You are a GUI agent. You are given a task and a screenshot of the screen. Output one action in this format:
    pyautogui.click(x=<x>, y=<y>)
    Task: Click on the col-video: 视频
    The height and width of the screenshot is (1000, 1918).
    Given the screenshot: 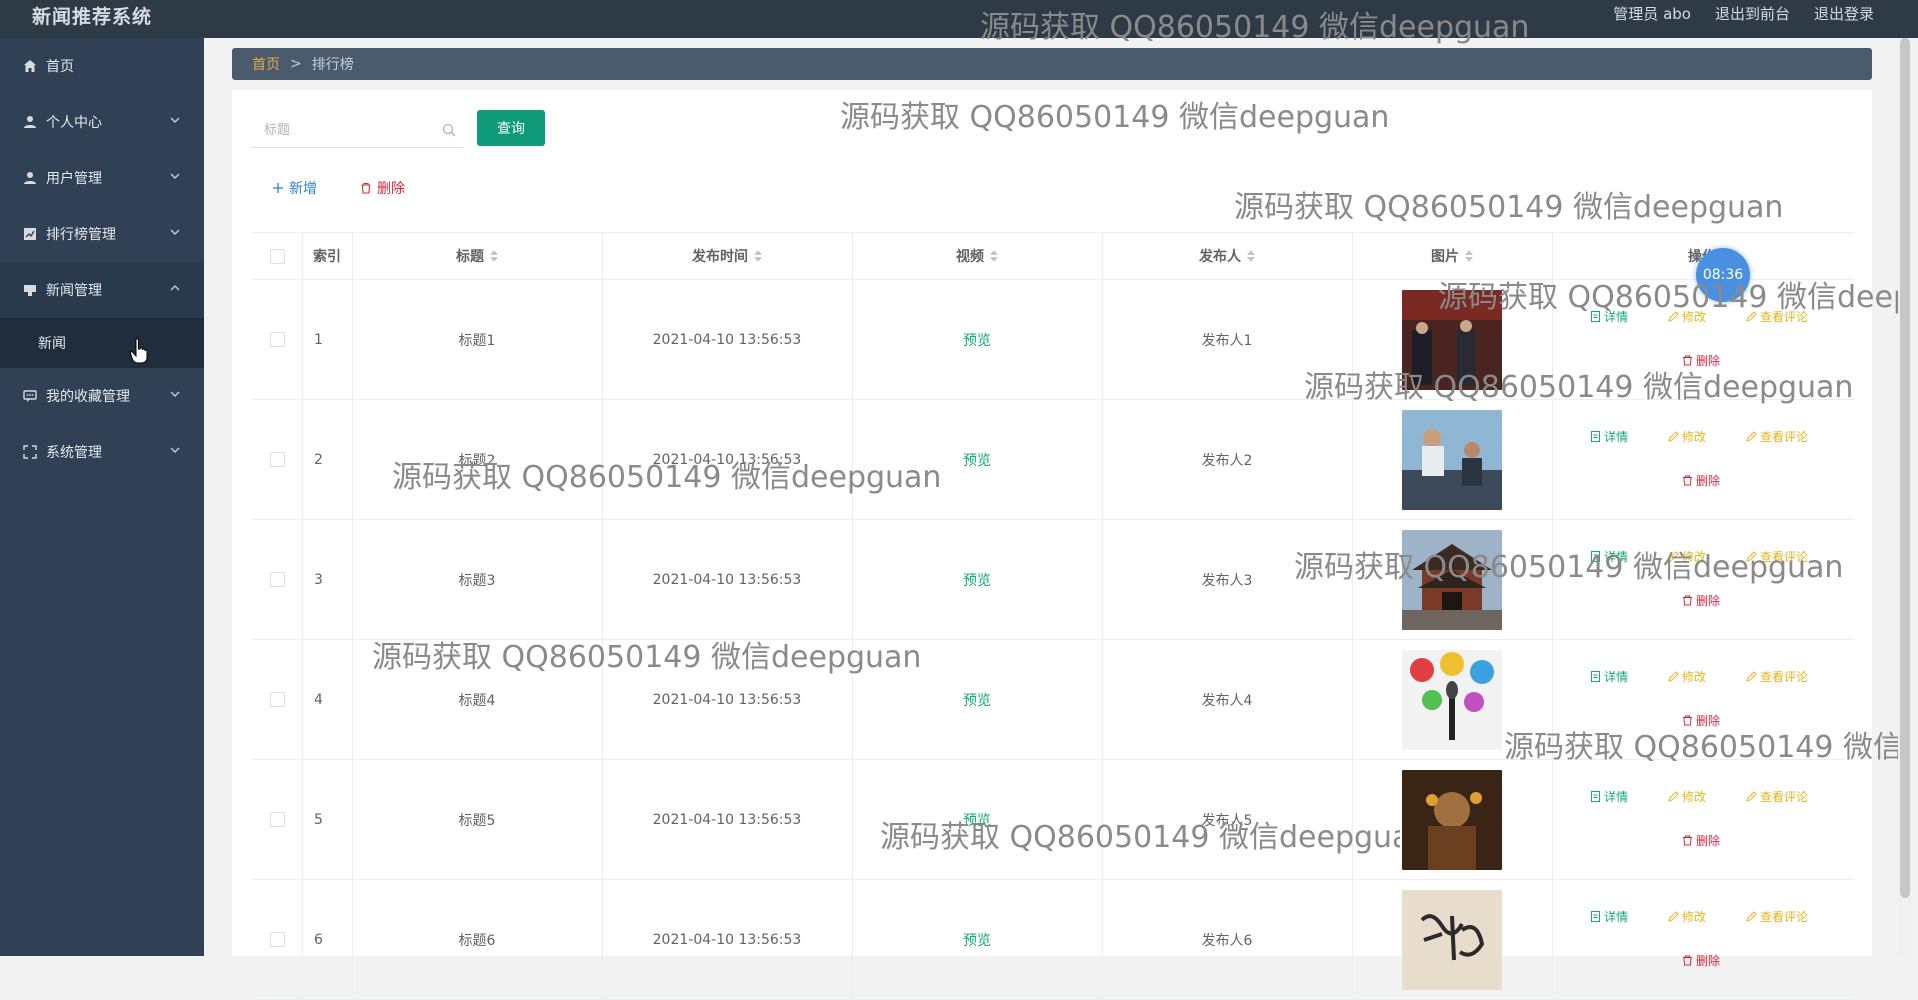 What is the action you would take?
    pyautogui.click(x=977, y=256)
    